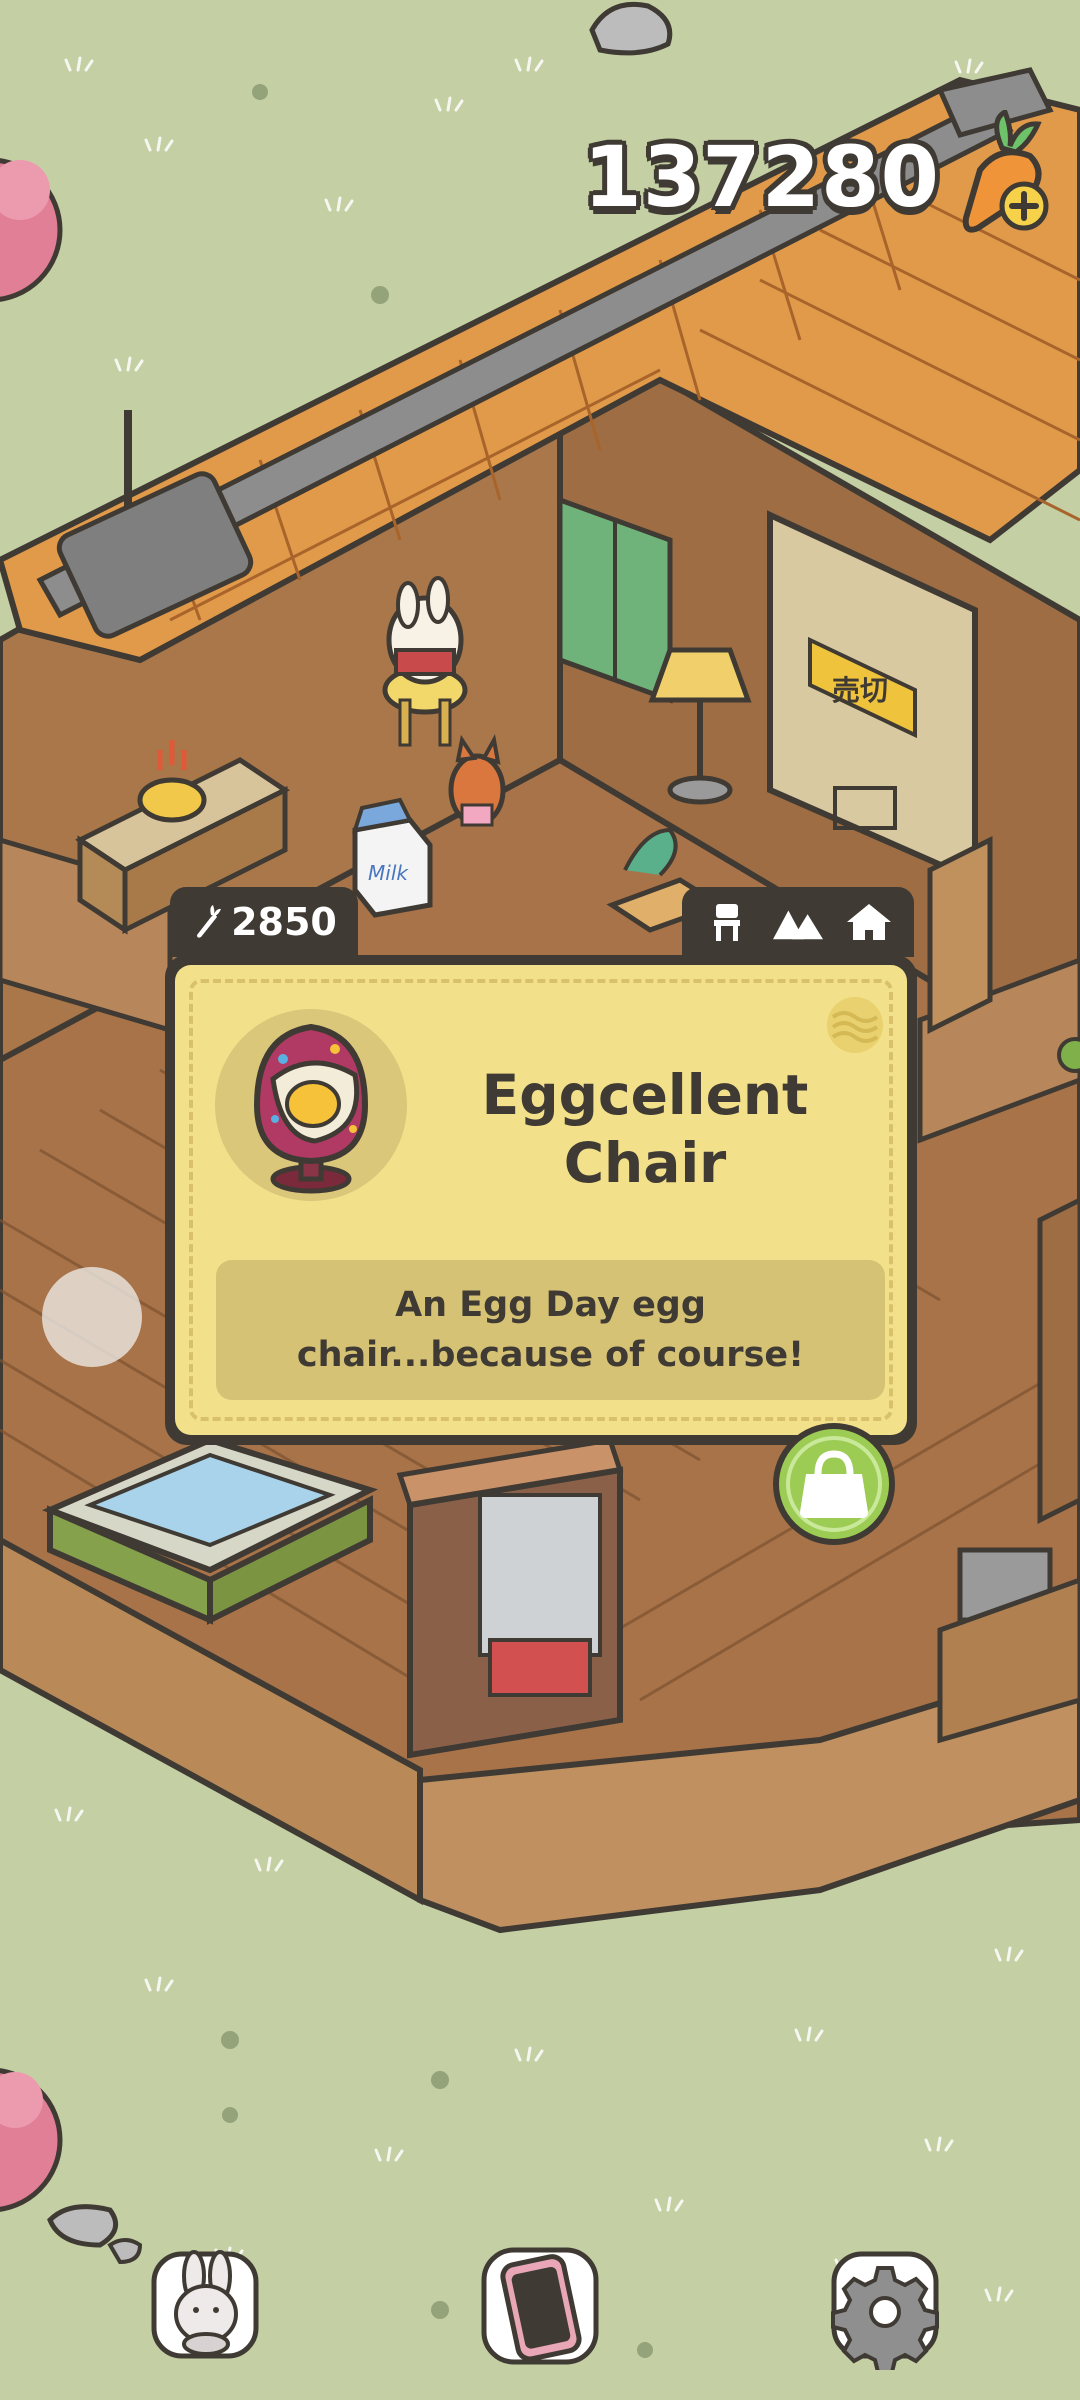 The width and height of the screenshot is (1080, 2400). What do you see at coordinates (1058, 1361) in the screenshot?
I see `partition-right-lower` at bounding box center [1058, 1361].